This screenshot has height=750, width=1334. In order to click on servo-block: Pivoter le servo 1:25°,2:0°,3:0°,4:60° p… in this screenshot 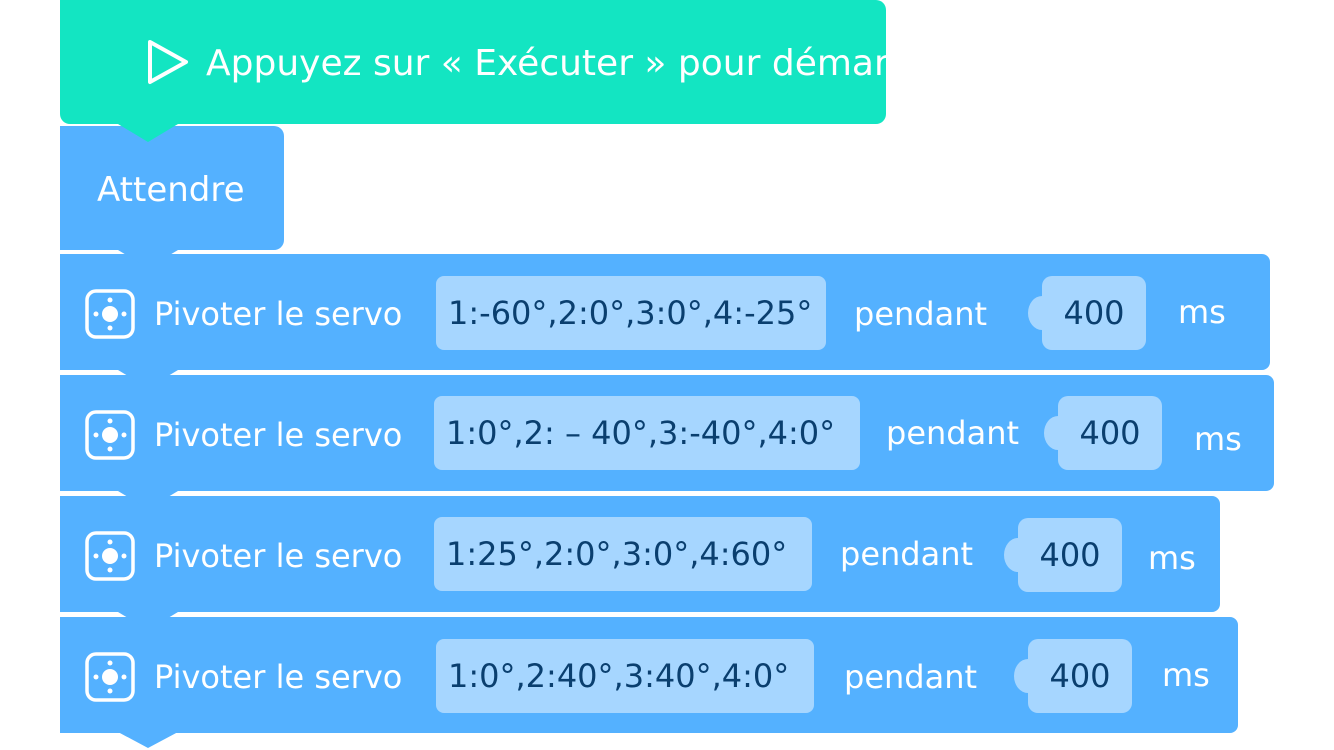, I will do `click(640, 554)`.